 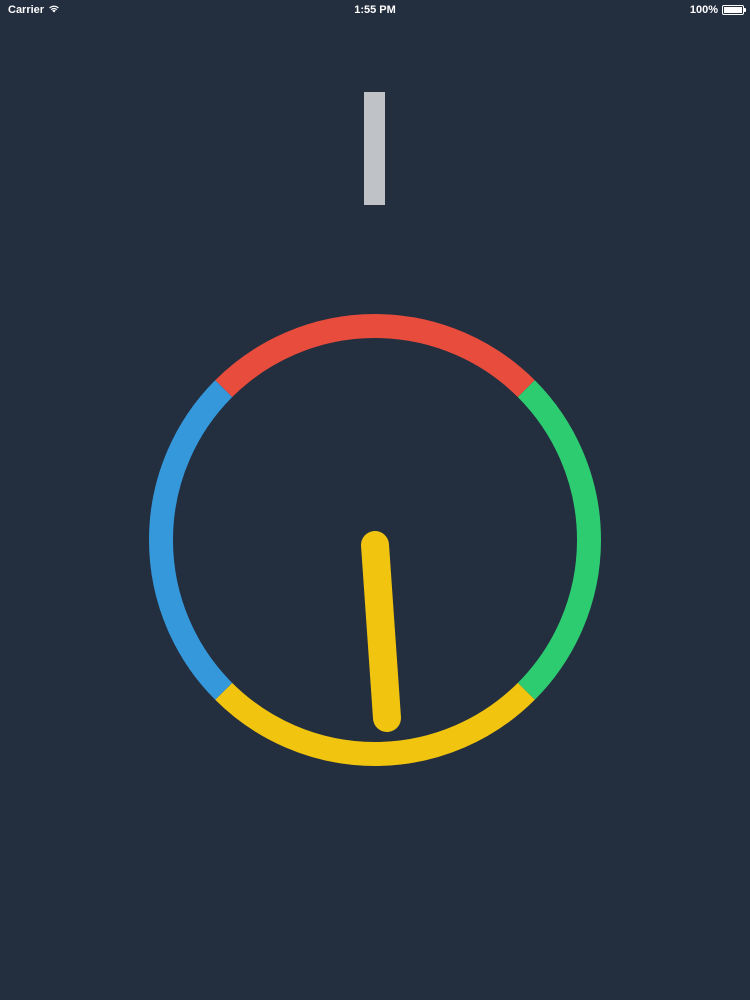 What do you see at coordinates (381, 631) in the screenshot?
I see `player-ball` at bounding box center [381, 631].